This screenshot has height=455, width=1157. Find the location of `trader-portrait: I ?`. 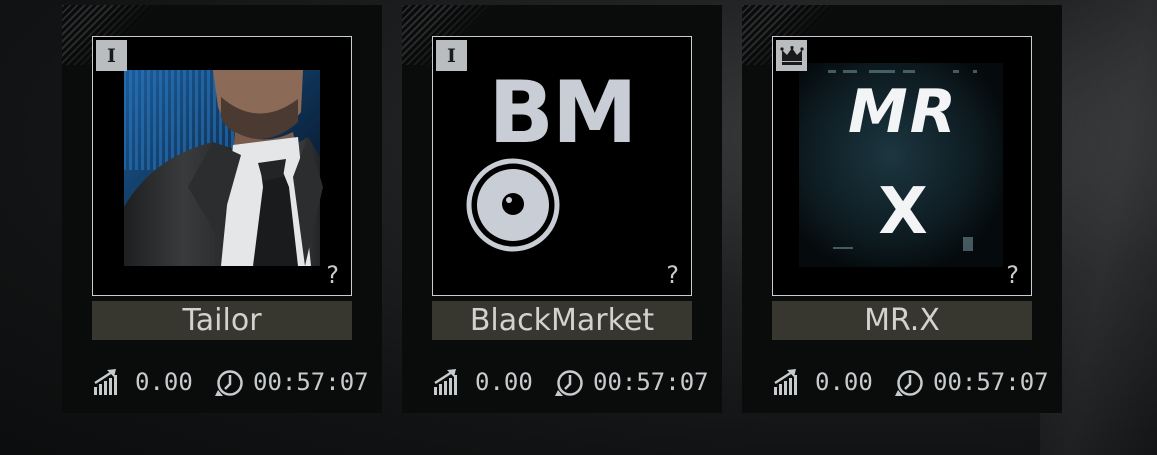

trader-portrait: I ? is located at coordinates (222, 166).